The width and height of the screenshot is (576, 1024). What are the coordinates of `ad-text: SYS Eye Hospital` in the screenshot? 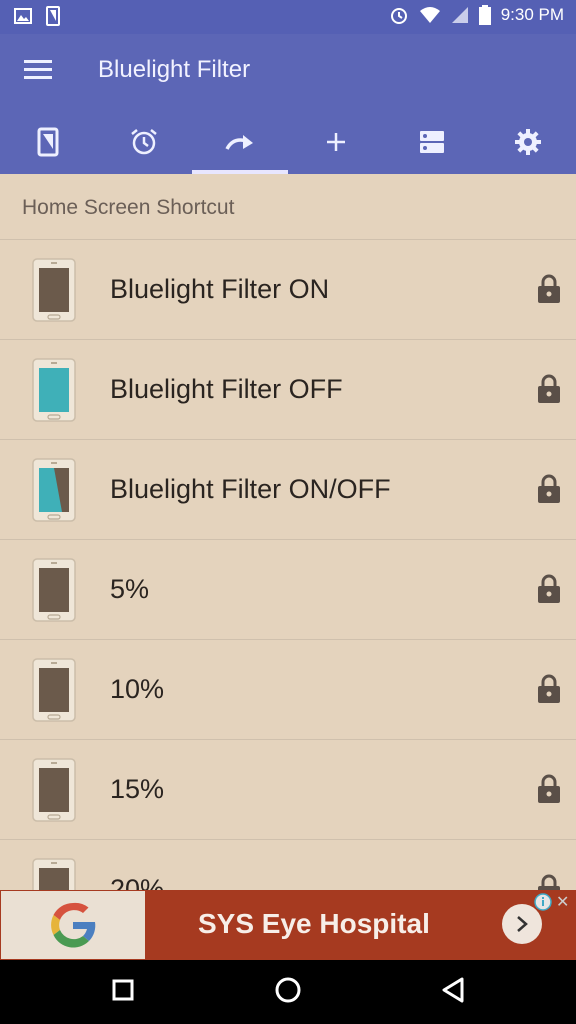 It's located at (314, 923).